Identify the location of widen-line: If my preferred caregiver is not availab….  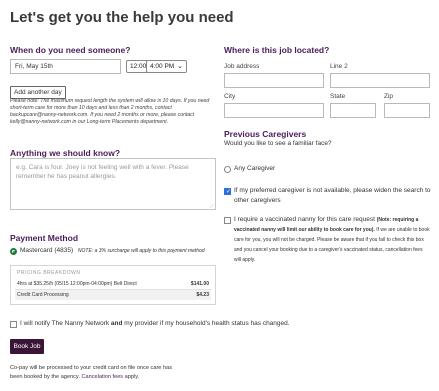
(332, 190).